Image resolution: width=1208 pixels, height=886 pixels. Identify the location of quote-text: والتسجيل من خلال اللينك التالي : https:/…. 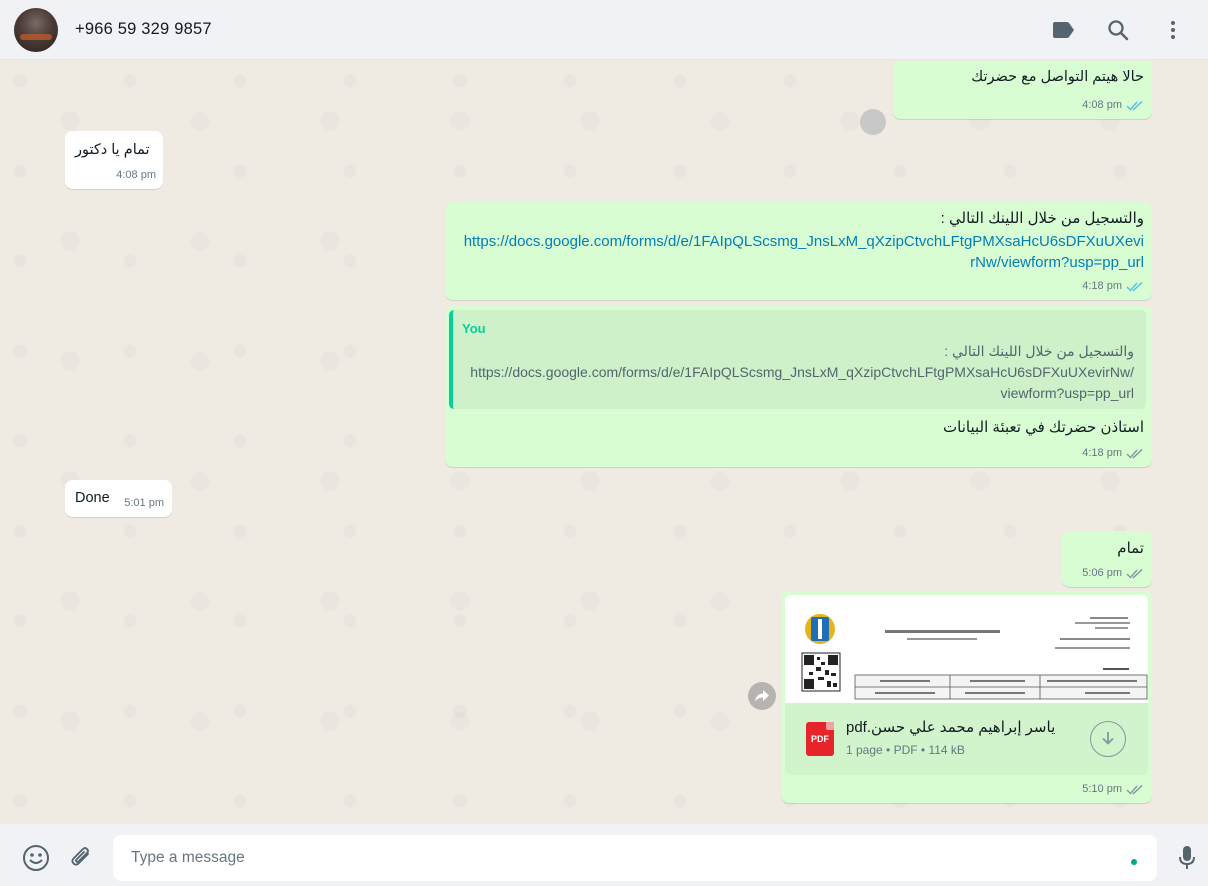
(802, 372).